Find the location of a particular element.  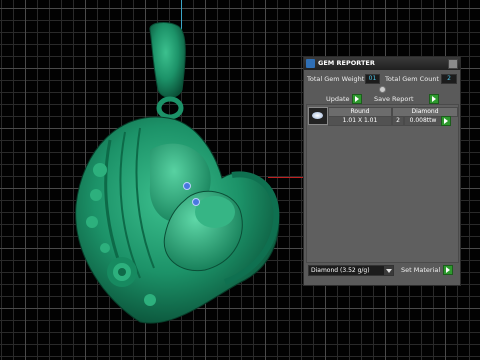

gem-list: Round Diamond 1.01 X 1.01 2 0.008ttw is located at coordinates (382, 183).